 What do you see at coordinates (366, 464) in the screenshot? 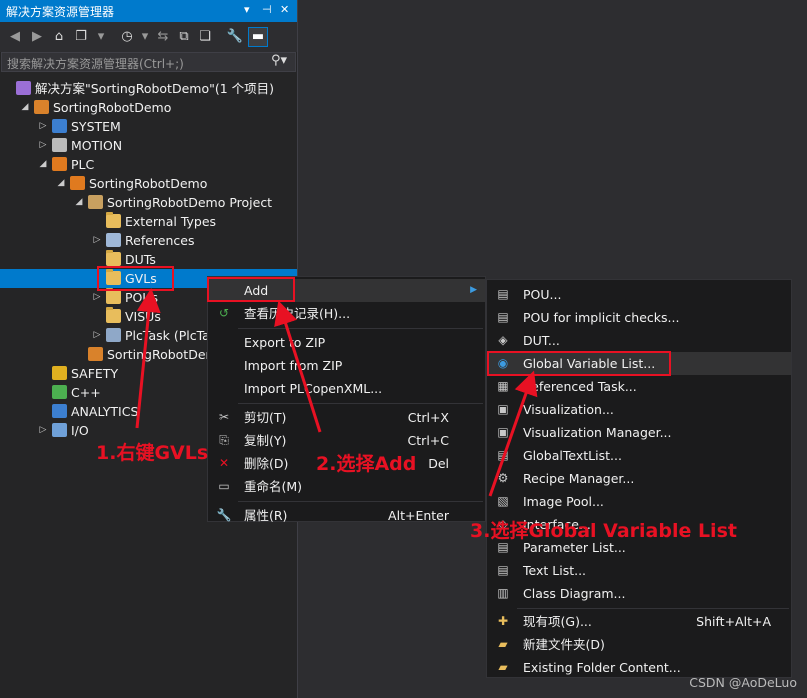
I see `annotation-step2: 2.选择Add` at bounding box center [366, 464].